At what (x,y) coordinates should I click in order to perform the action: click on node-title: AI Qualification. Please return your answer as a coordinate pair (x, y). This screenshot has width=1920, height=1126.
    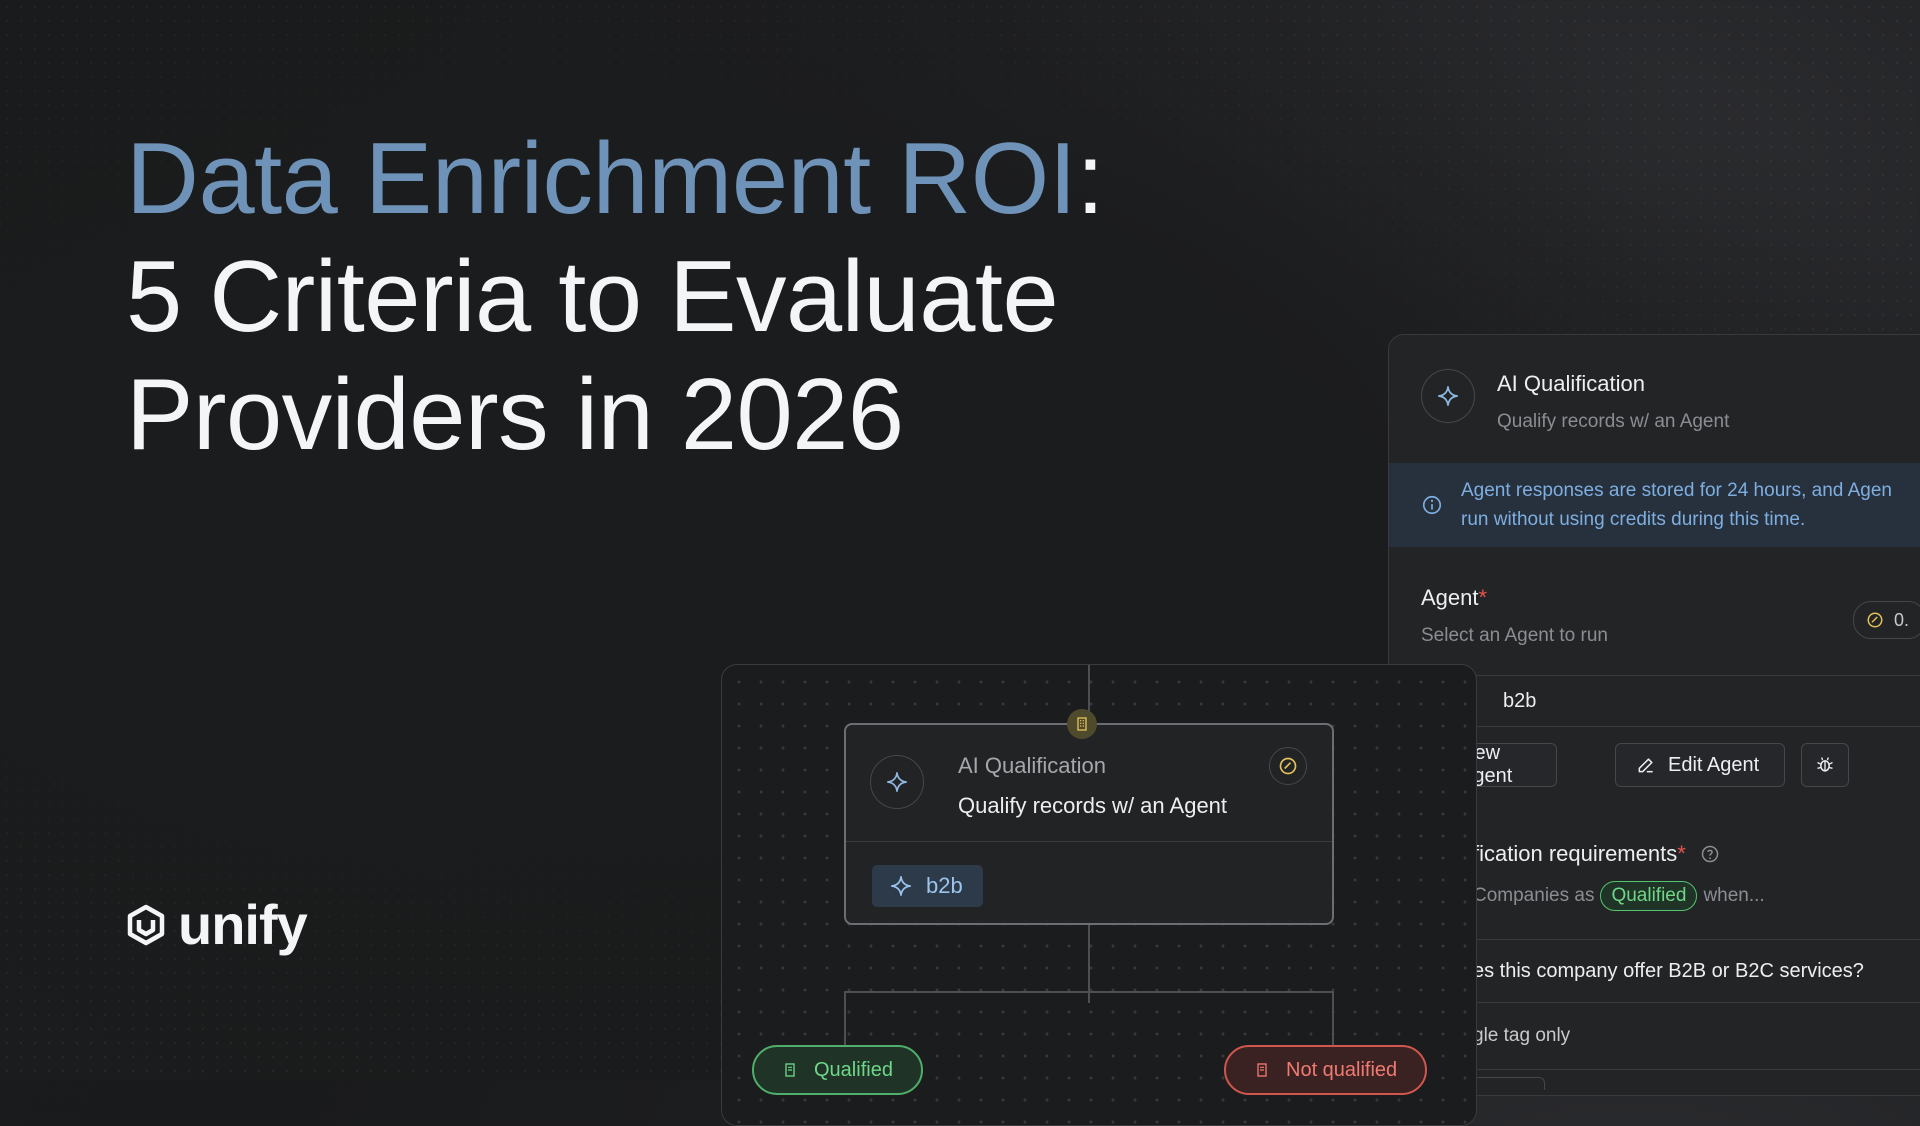
    Looking at the image, I should click on (1032, 765).